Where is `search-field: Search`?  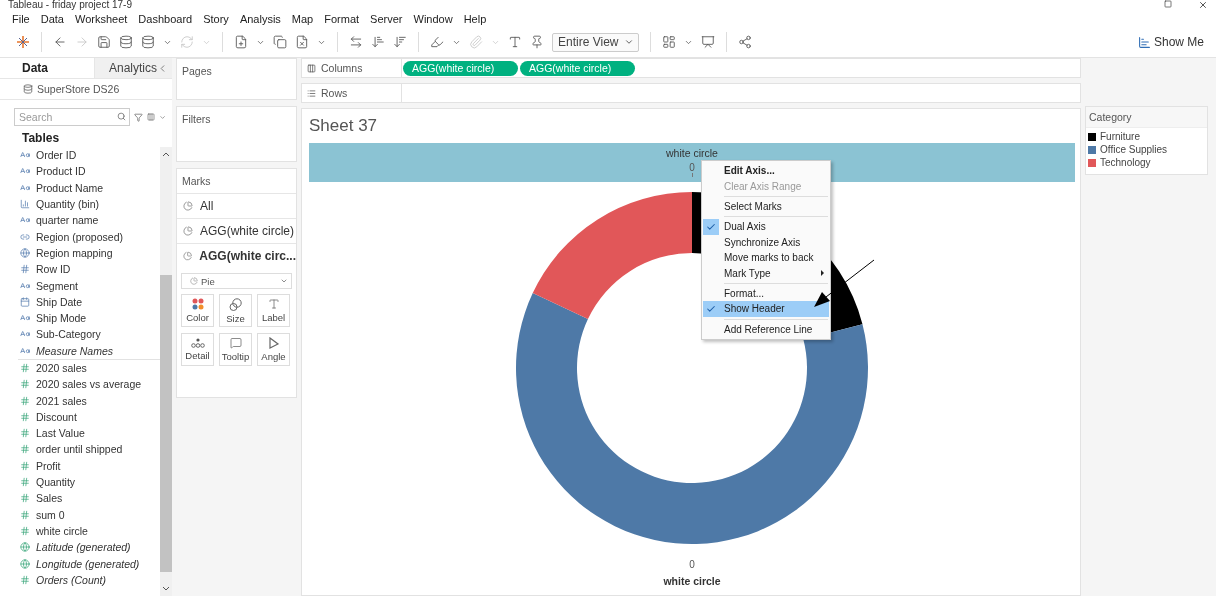
search-field: Search is located at coordinates (72, 117).